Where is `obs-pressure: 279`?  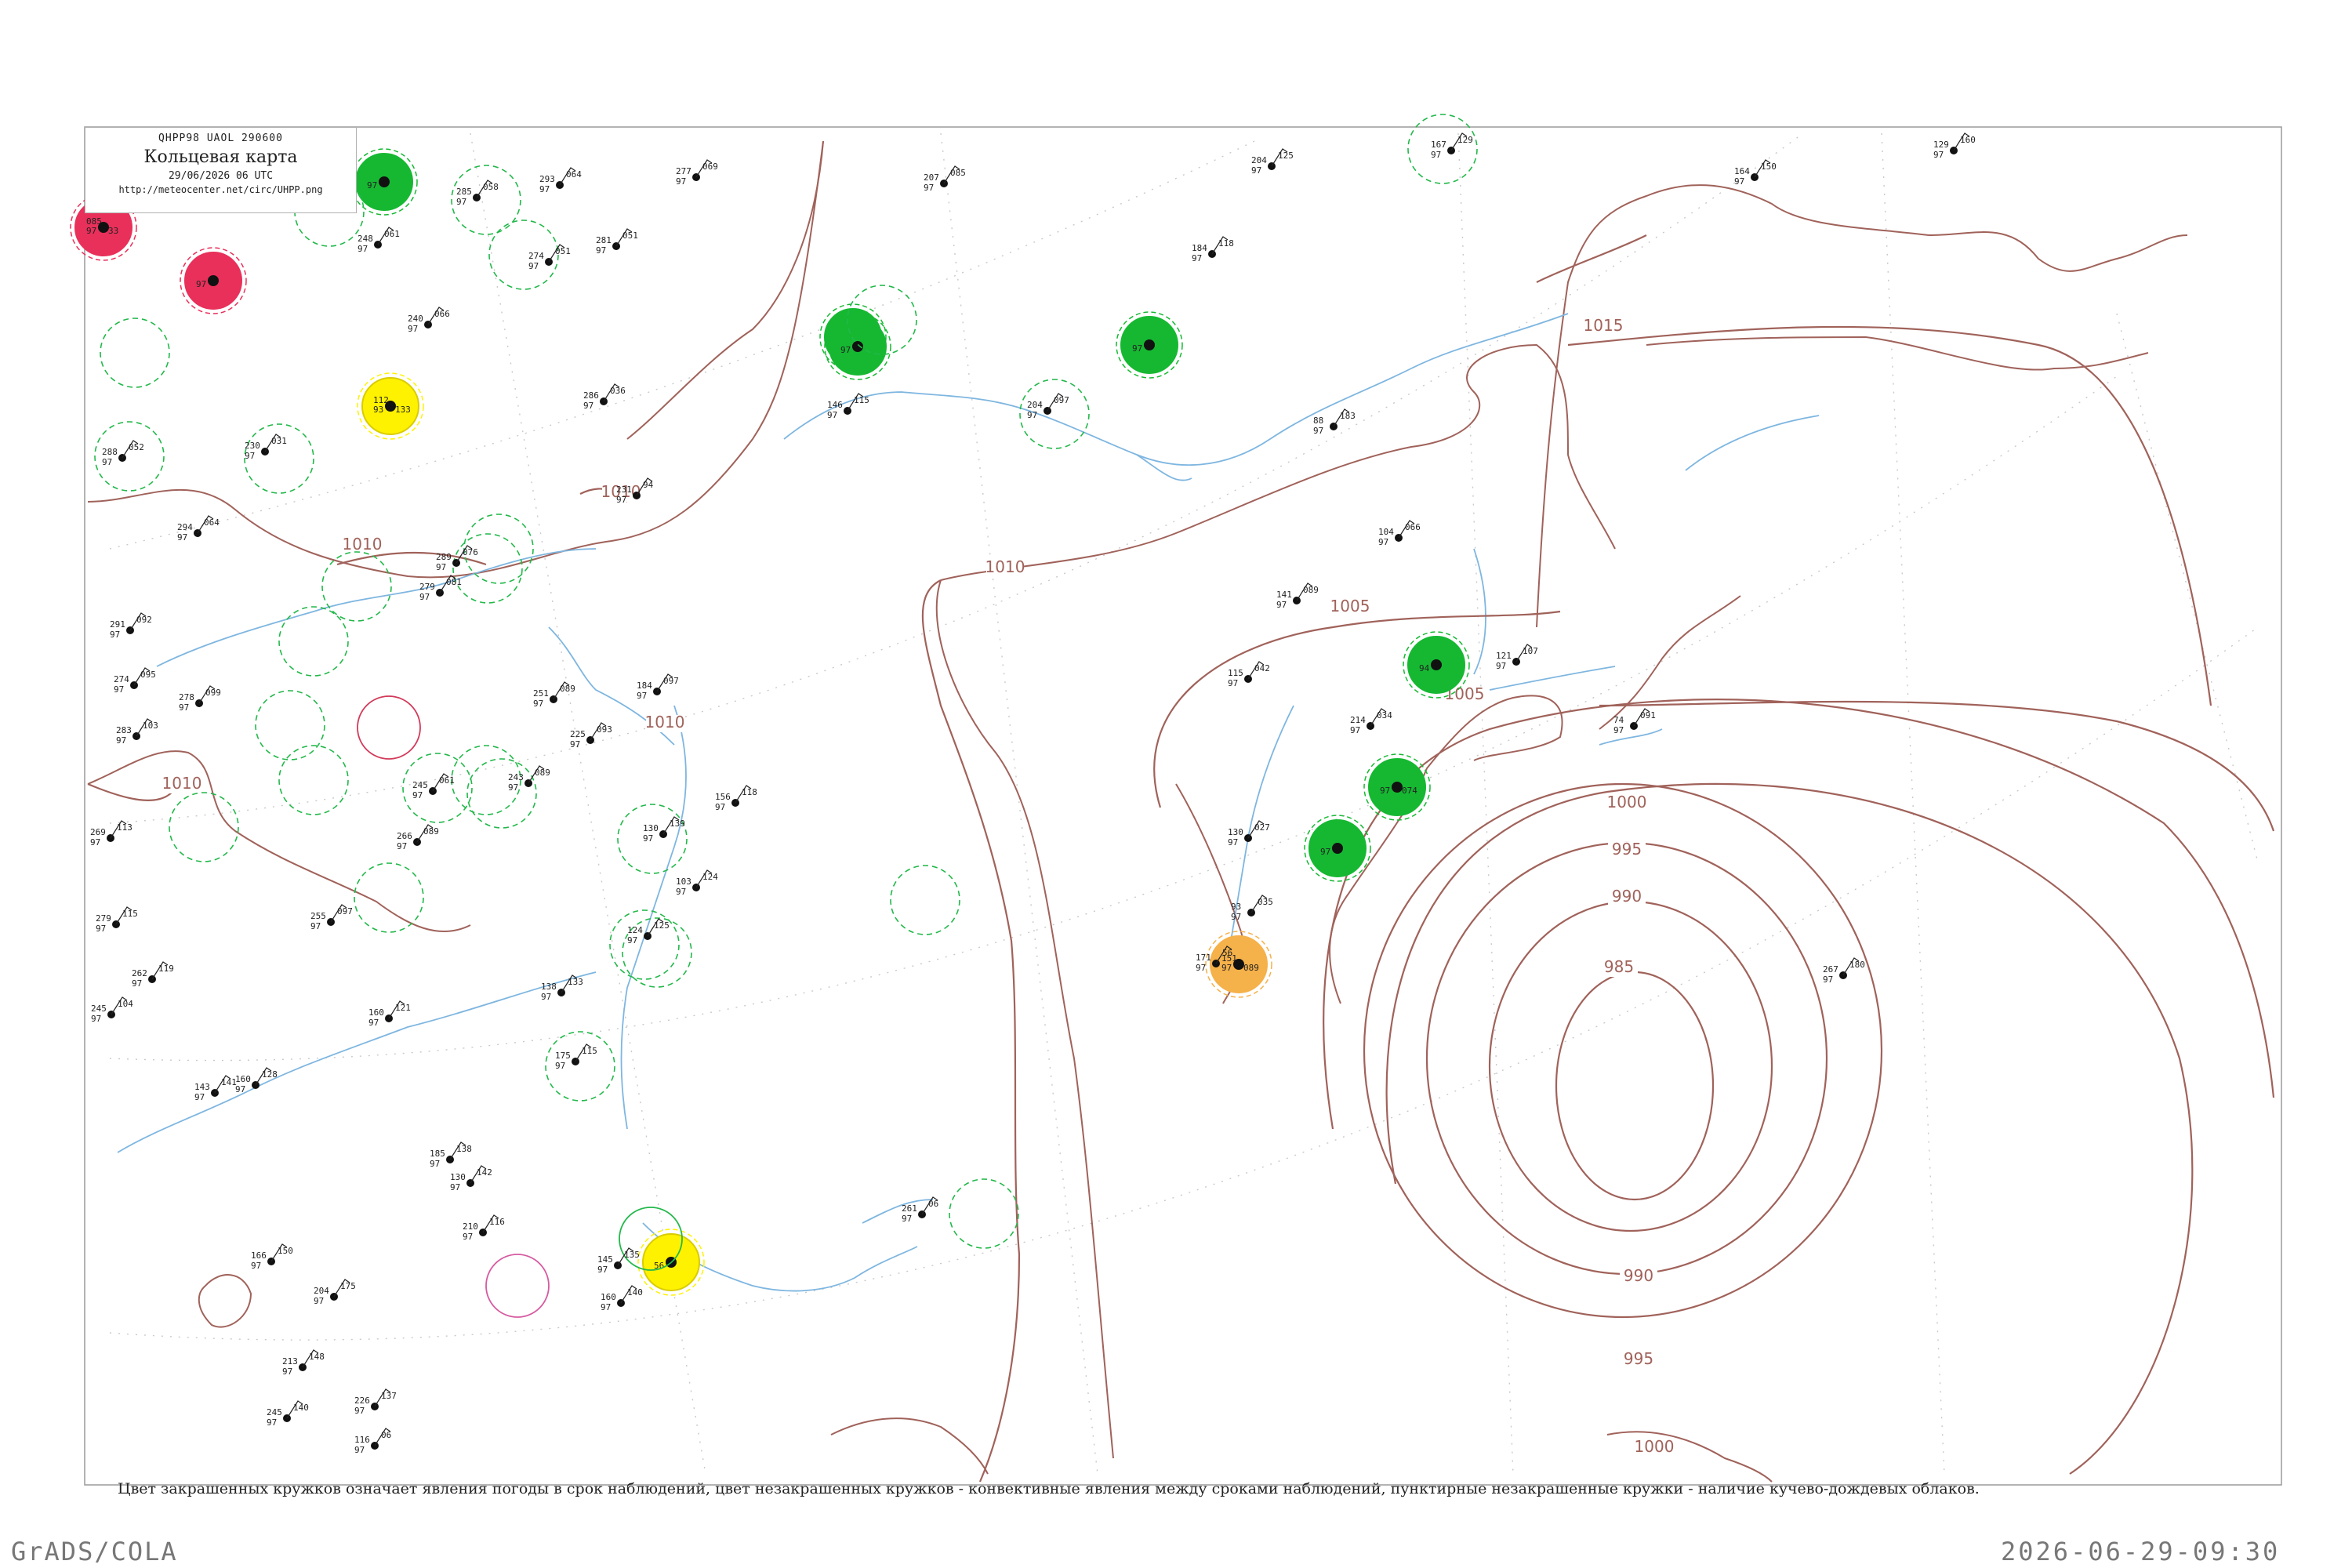 obs-pressure: 279 is located at coordinates (427, 587).